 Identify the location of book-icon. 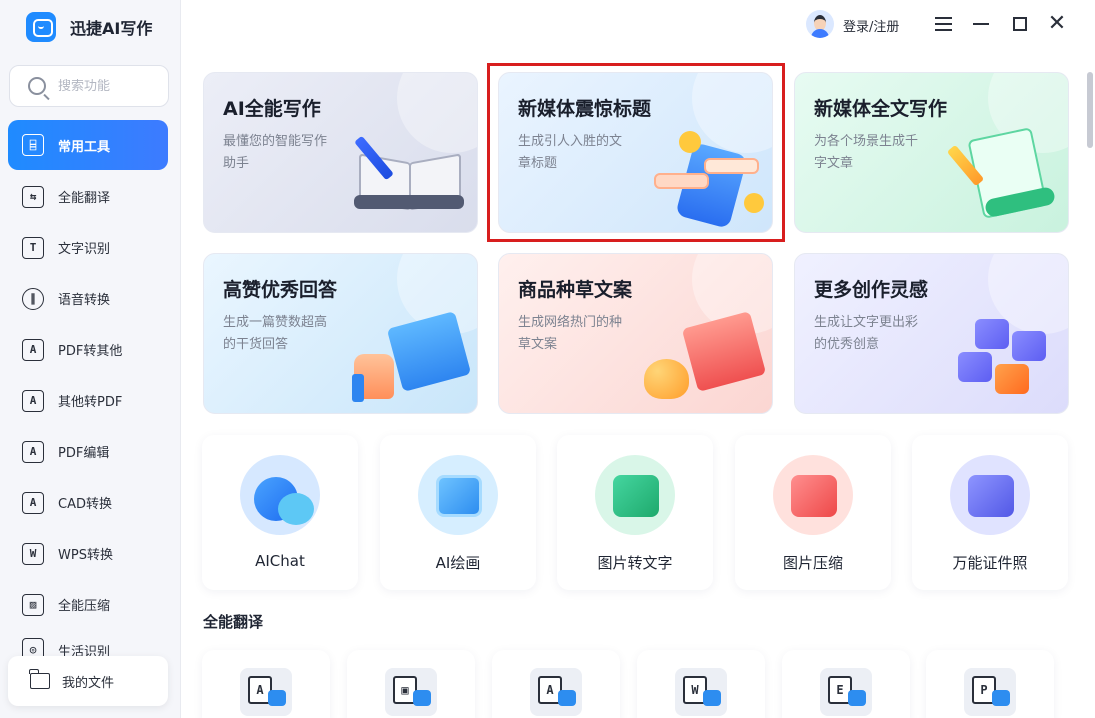
(409, 174).